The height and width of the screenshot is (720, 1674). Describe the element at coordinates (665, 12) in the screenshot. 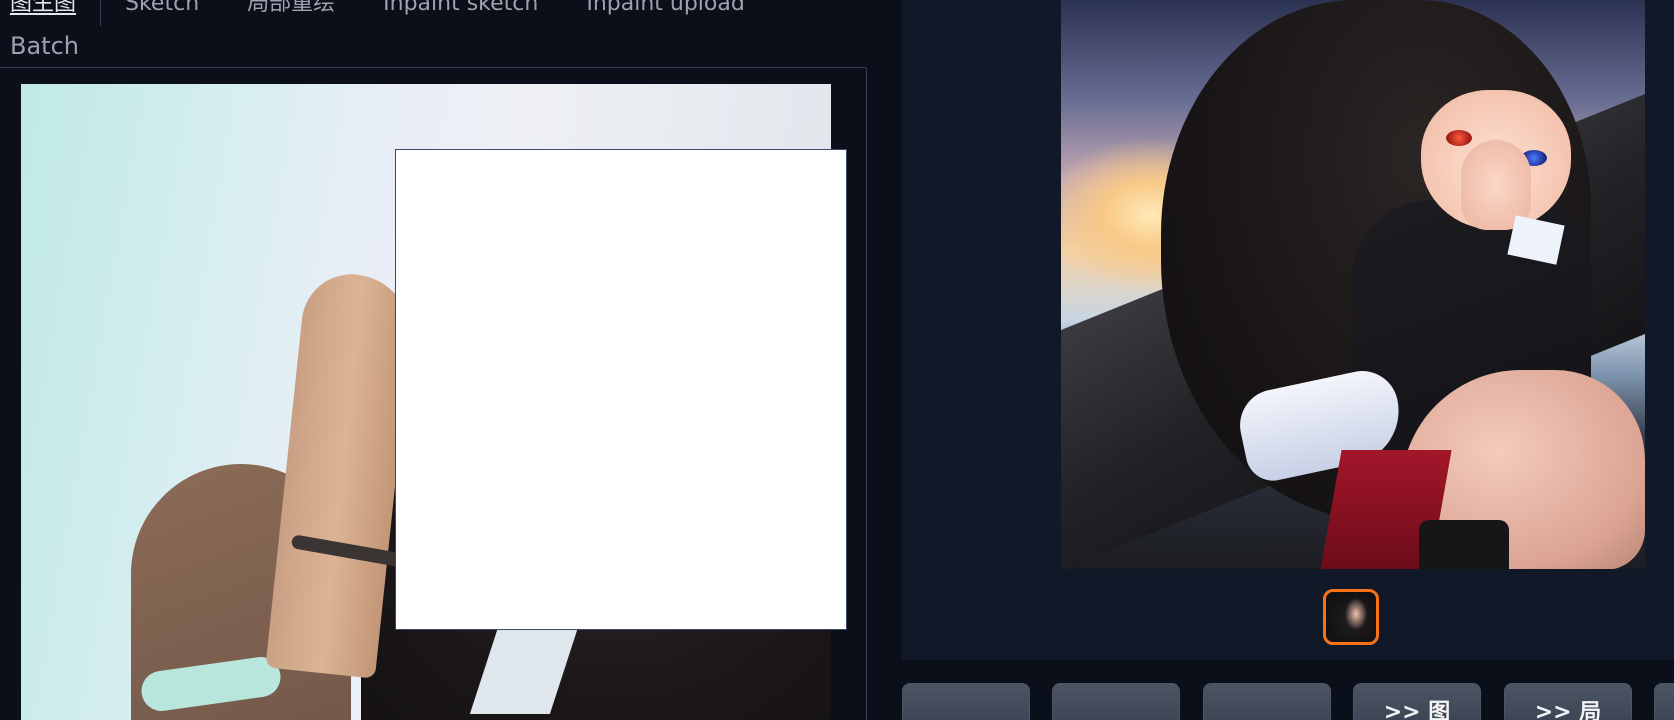

I see `tab-inpaint-upload: Inpaint upload` at that location.